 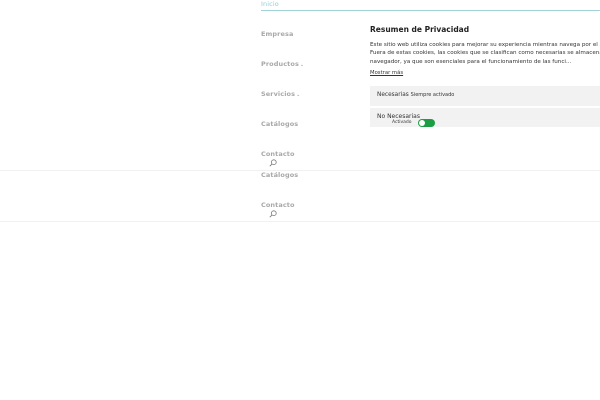 What do you see at coordinates (420, 29) in the screenshot?
I see `privacy-title: Resumen de Privacidad` at bounding box center [420, 29].